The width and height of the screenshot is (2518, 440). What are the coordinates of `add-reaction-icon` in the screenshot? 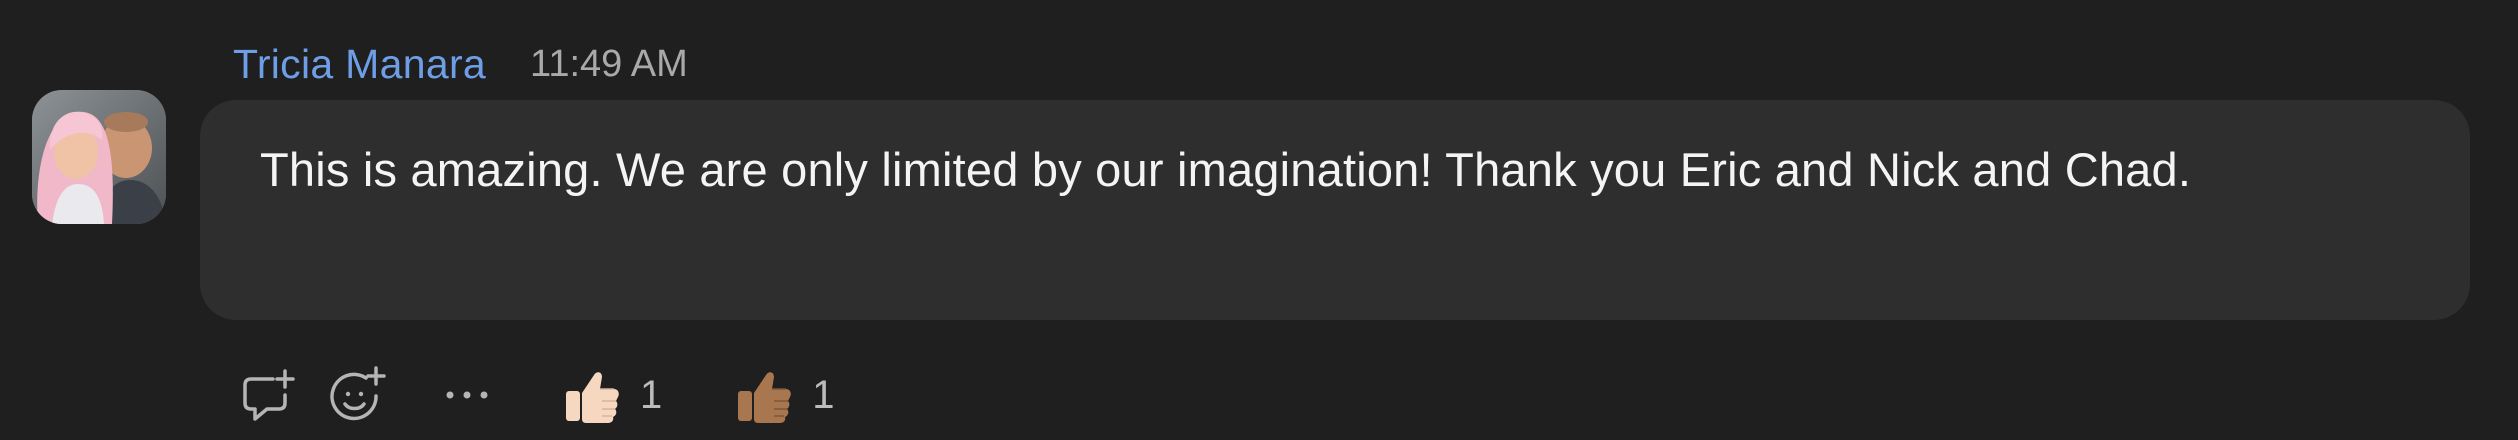 It's located at (357, 395).